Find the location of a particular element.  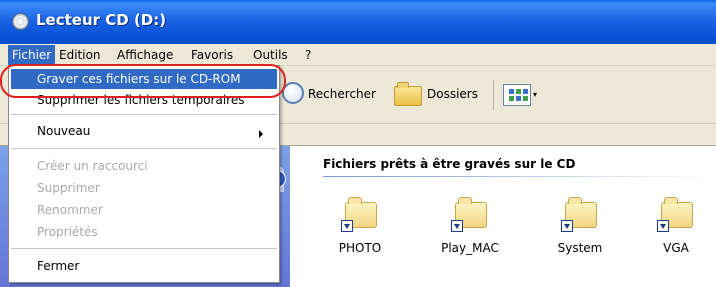

views-dropdown-arrow-icon: ▾ is located at coordinates (535, 94).